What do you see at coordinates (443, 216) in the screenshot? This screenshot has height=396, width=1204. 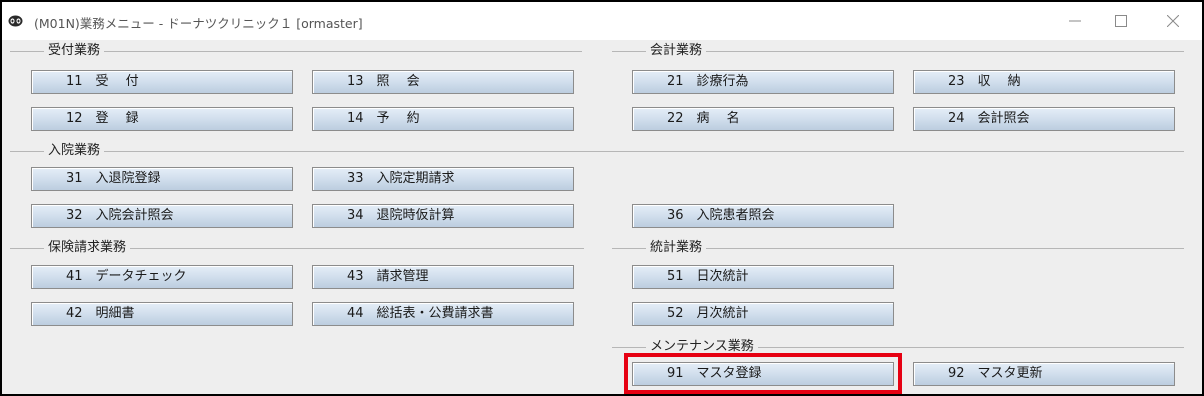 I see `button-34-discharge-estimate: 34 退院時仮計算` at bounding box center [443, 216].